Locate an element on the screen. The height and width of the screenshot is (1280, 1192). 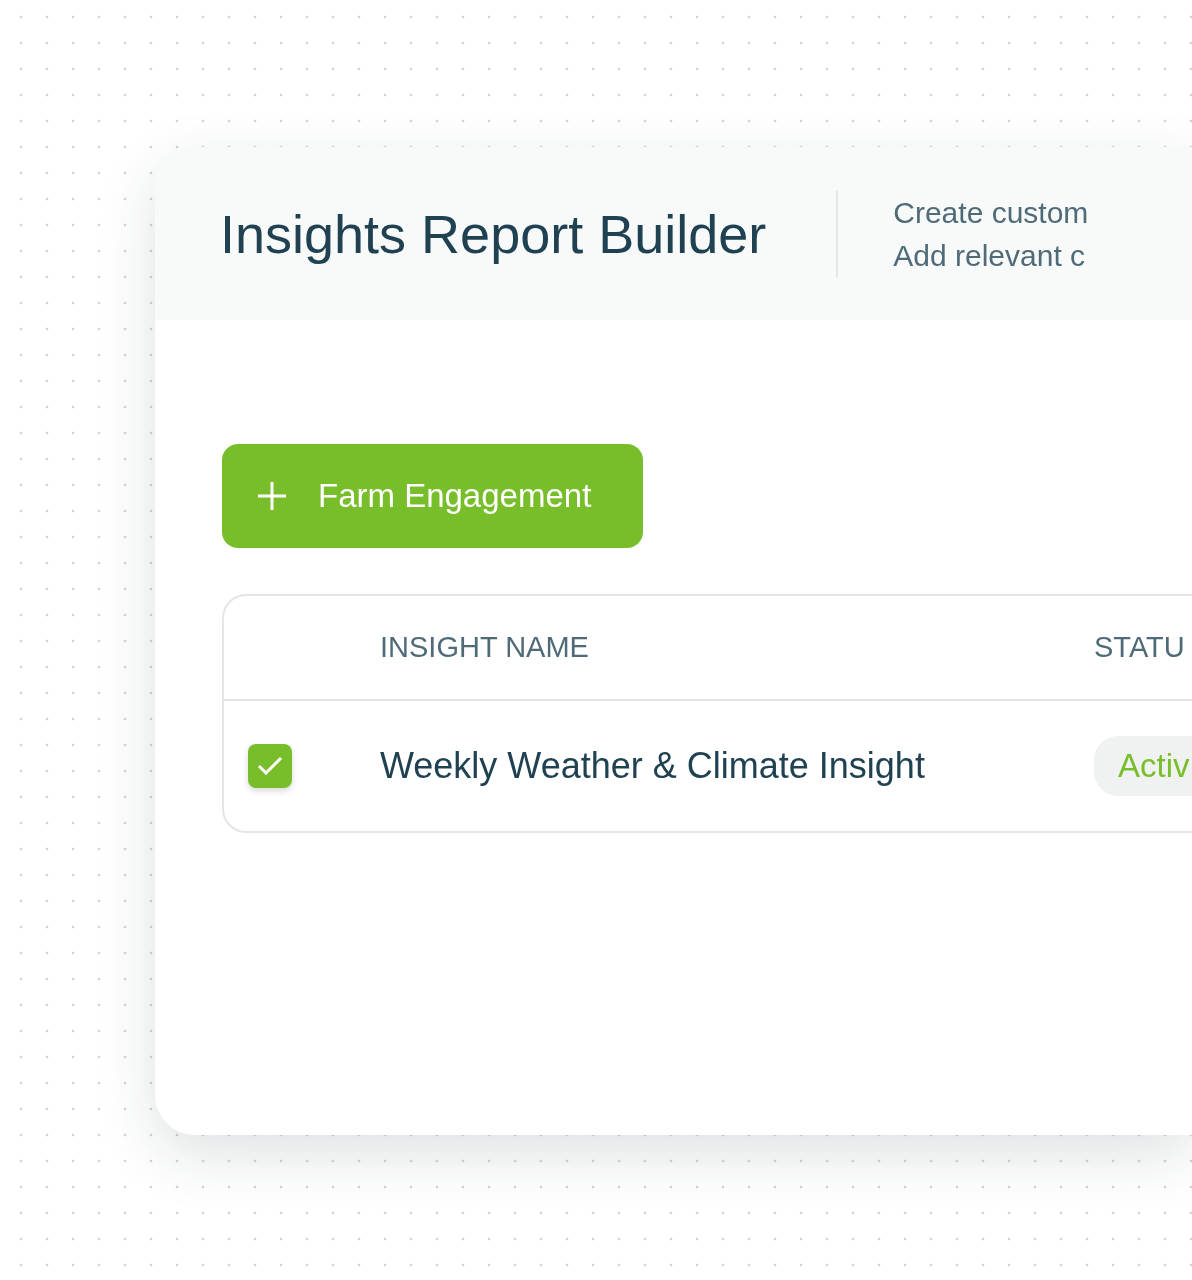
page-description: Create custom Add relevant c is located at coordinates (991, 234).